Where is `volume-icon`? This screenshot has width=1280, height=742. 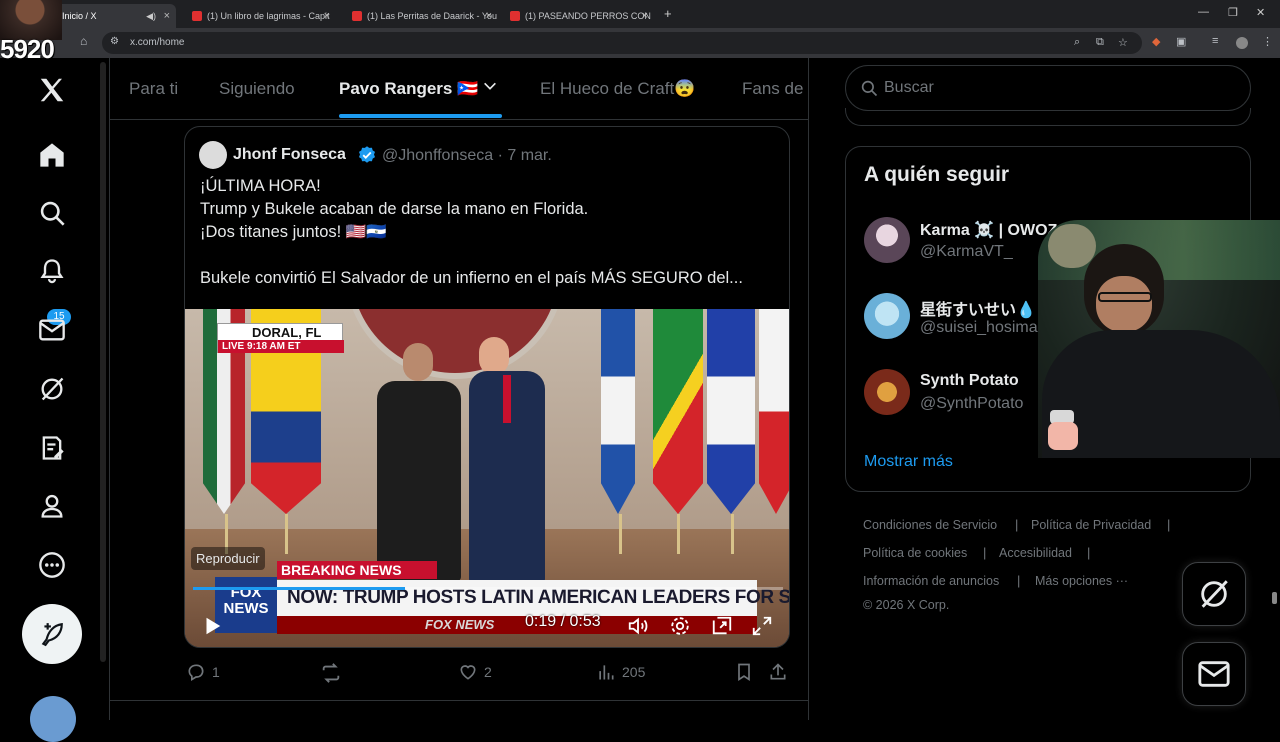
volume-icon is located at coordinates (638, 628).